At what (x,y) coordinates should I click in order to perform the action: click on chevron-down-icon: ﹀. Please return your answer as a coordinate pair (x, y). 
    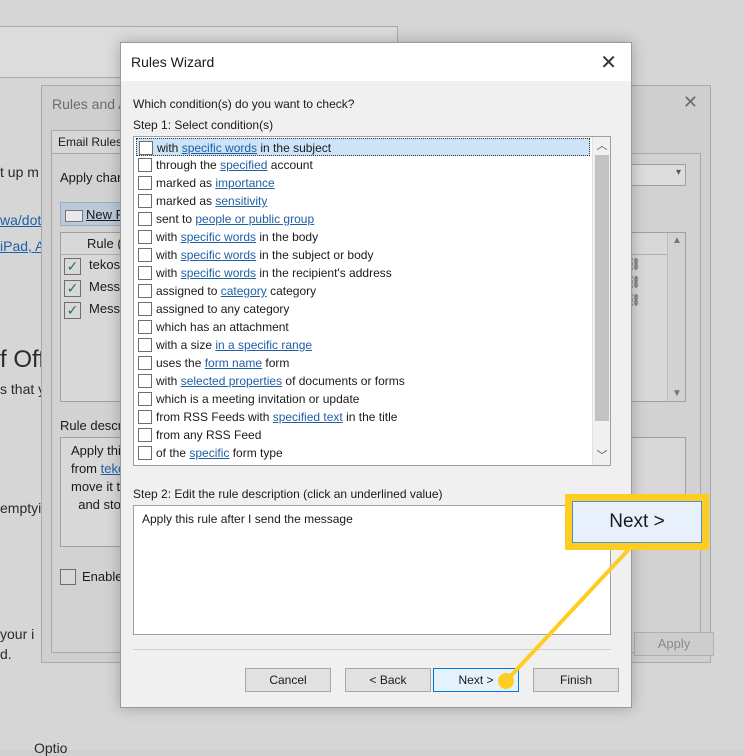
    Looking at the image, I should click on (602, 456).